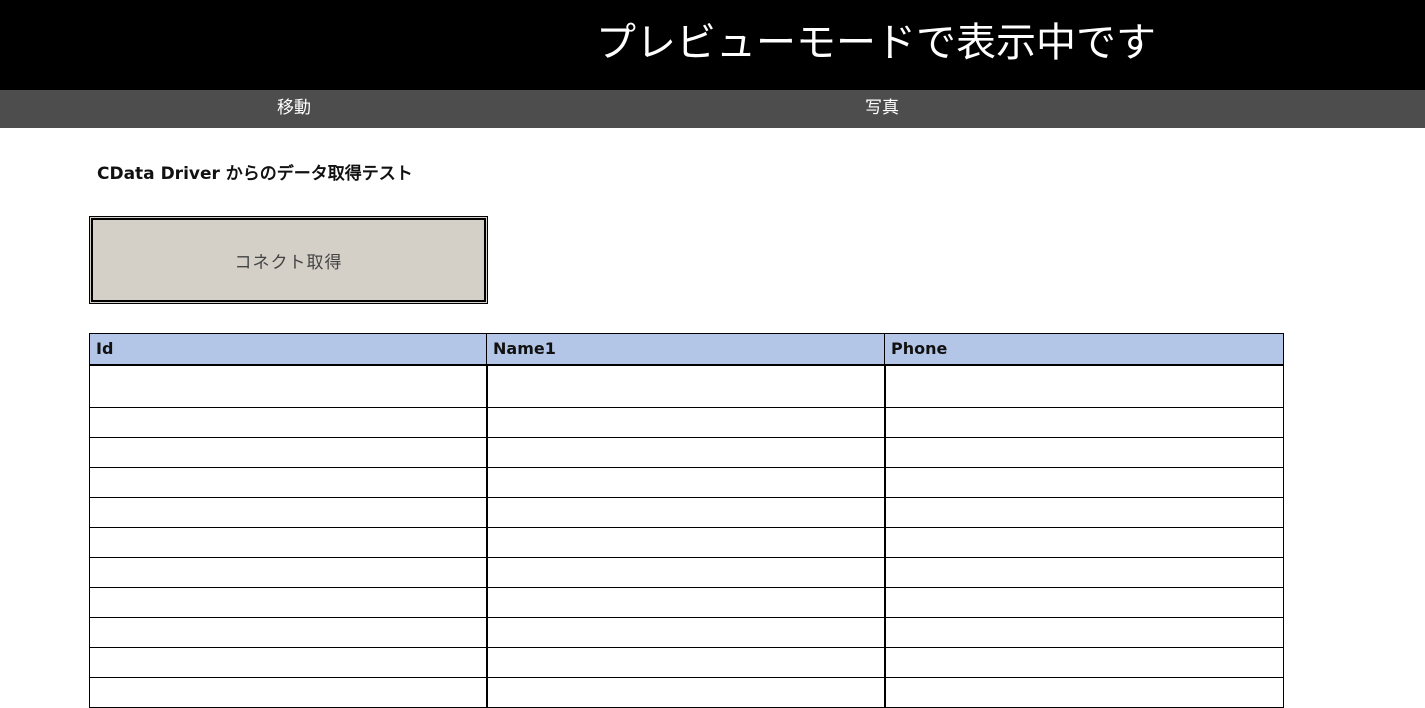 This screenshot has width=1425, height=708. What do you see at coordinates (1084, 349) in the screenshot?
I see `column-header-phone: Phone` at bounding box center [1084, 349].